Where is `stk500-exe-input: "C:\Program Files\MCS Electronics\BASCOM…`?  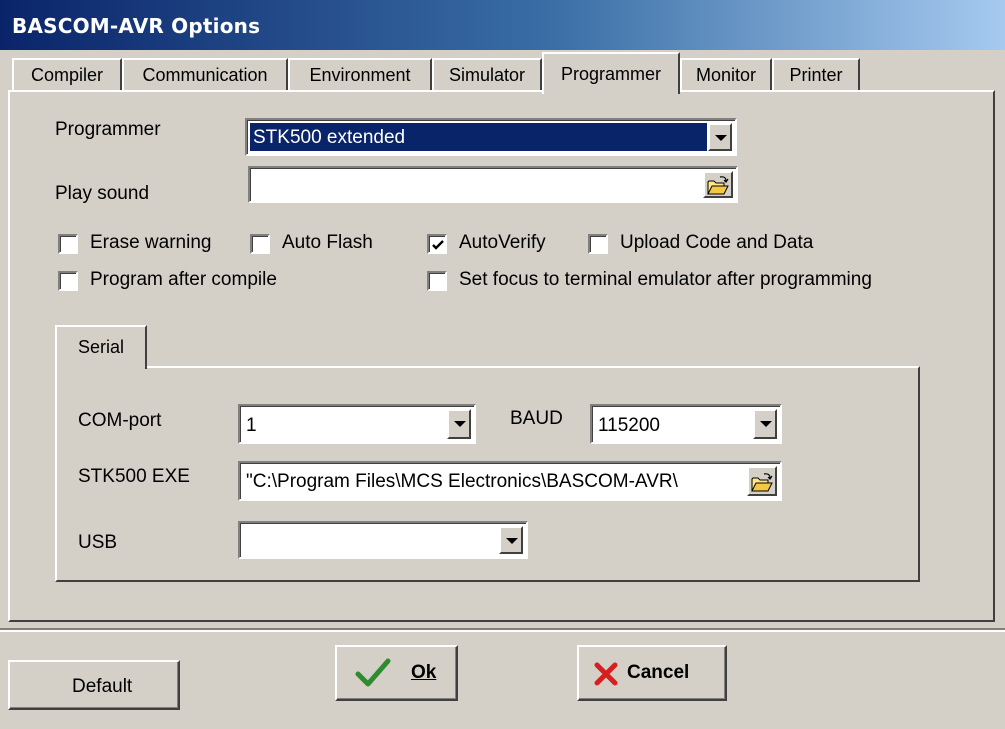
stk500-exe-input: "C:\Program Files\MCS Electronics\BASCOM… is located at coordinates (510, 481).